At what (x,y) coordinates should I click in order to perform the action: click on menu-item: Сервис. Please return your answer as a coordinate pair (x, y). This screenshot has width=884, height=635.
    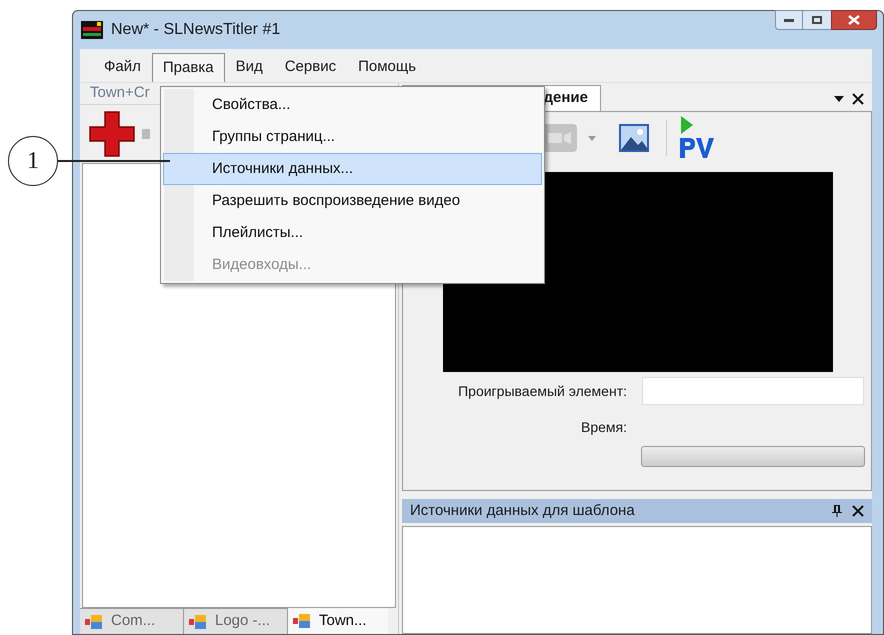
    Looking at the image, I should click on (311, 67).